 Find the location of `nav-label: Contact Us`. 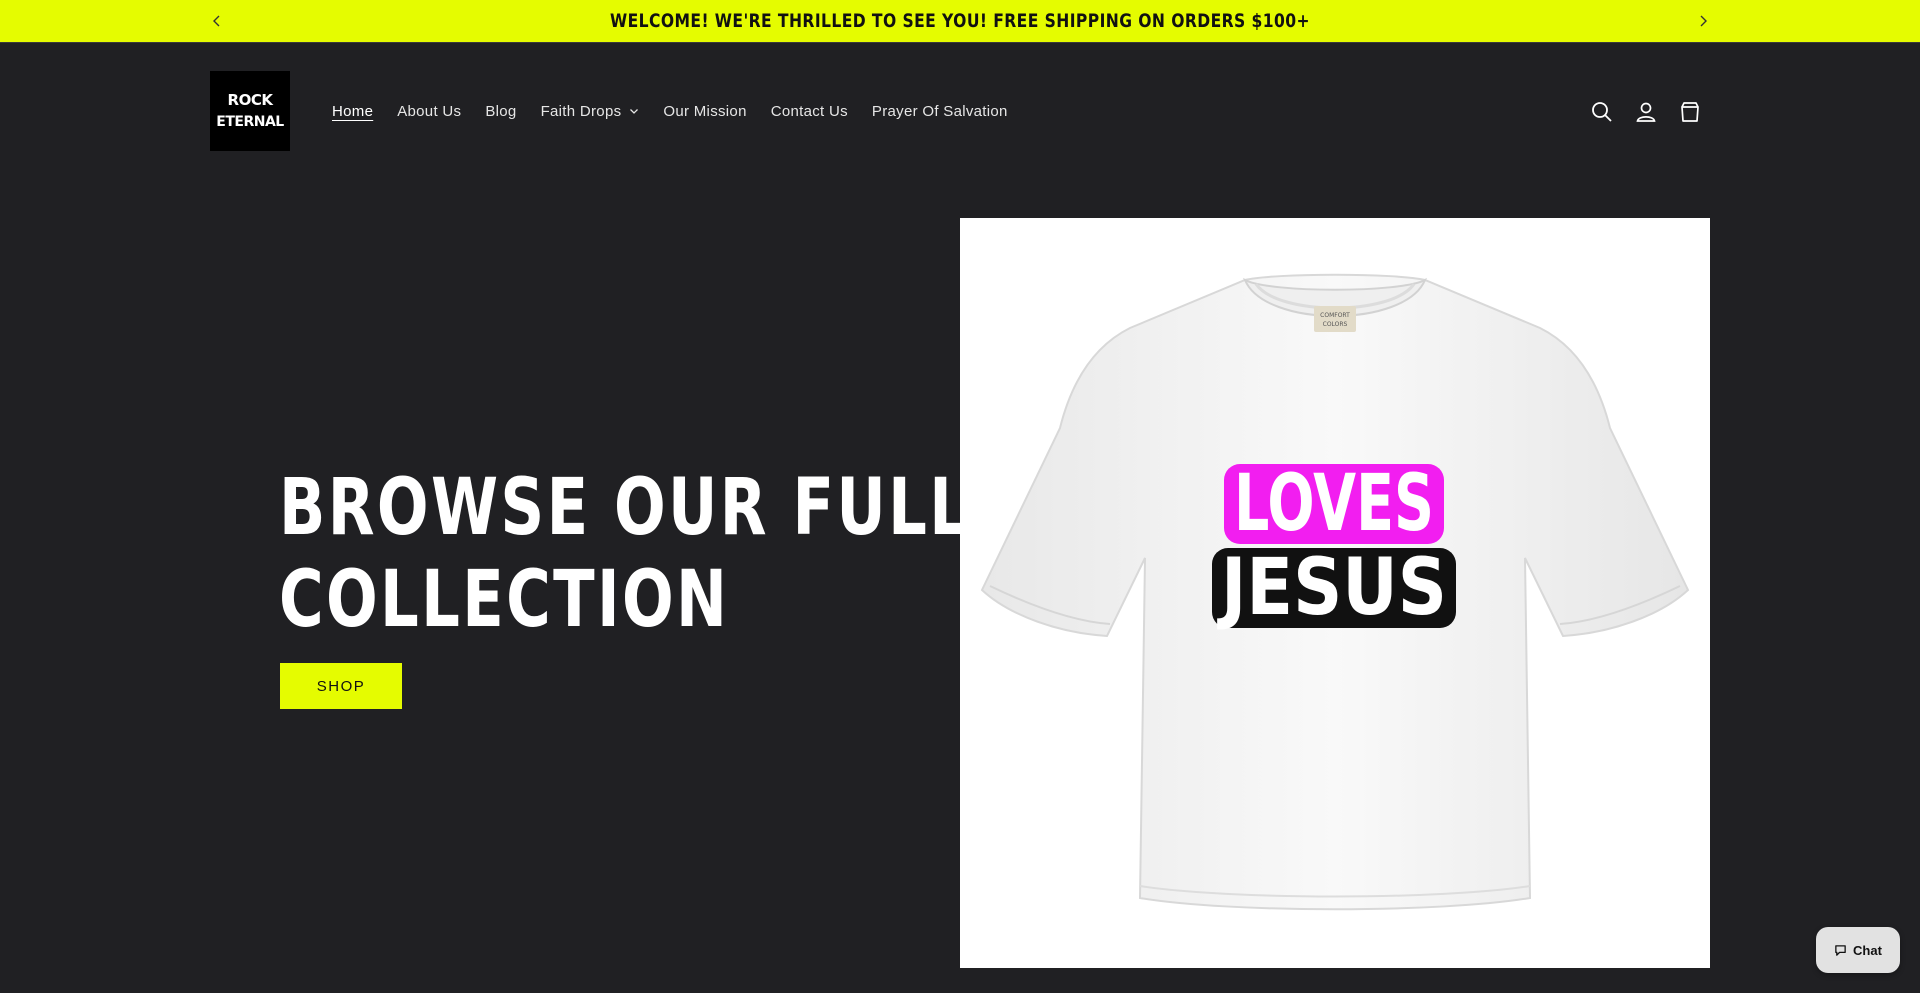

nav-label: Contact Us is located at coordinates (809, 111).